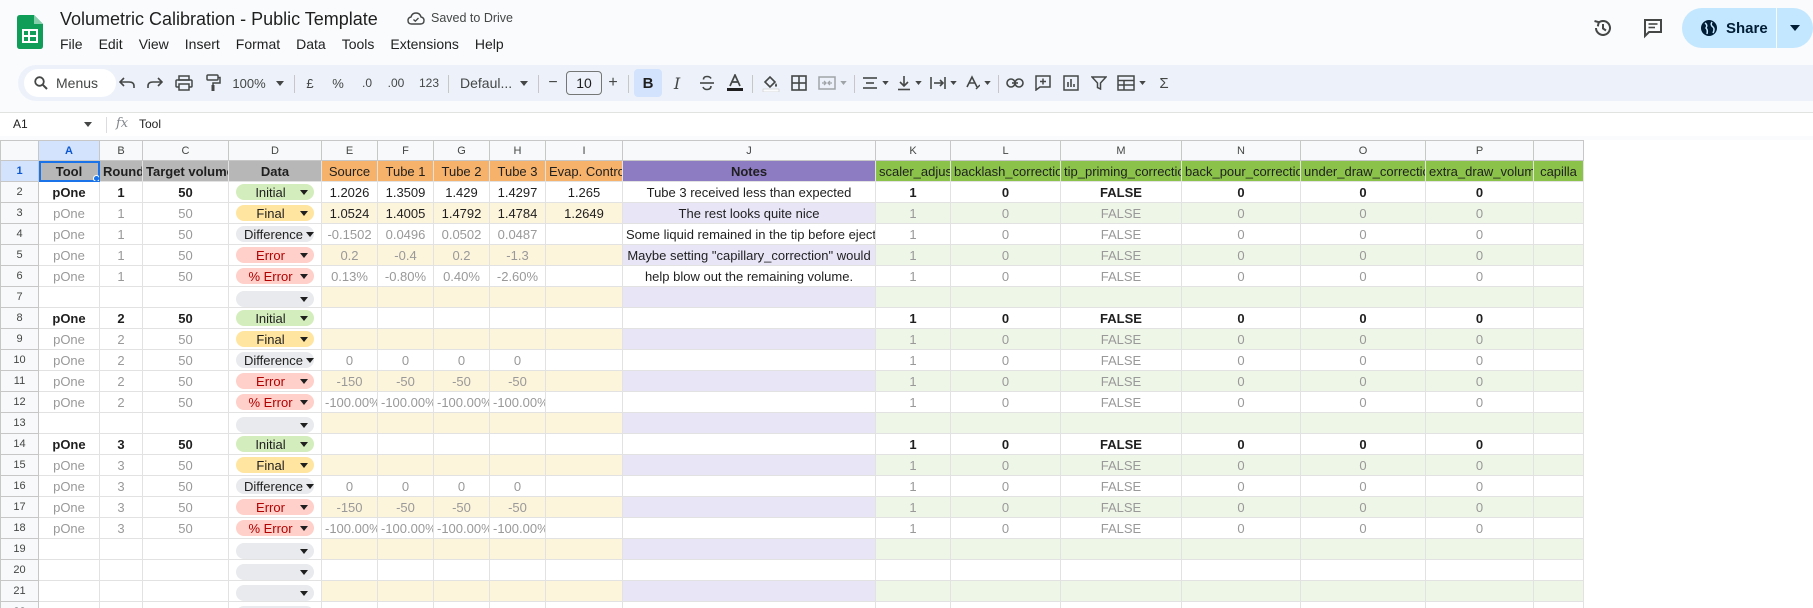 Image resolution: width=1813 pixels, height=608 pixels. I want to click on row-header: 12, so click(19, 402).